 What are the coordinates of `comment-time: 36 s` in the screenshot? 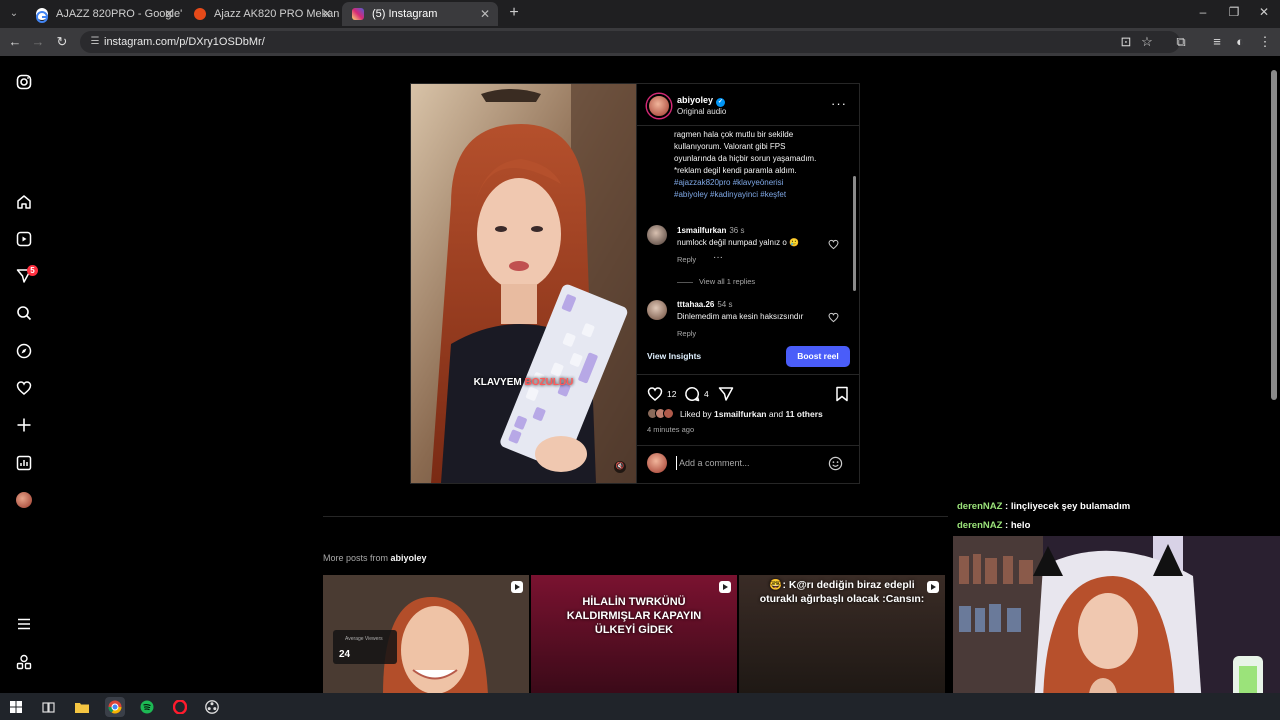 It's located at (737, 230).